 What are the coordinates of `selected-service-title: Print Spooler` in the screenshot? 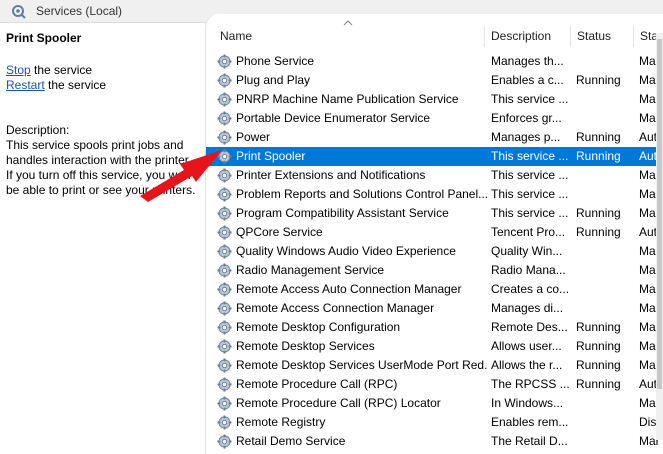 It's located at (44, 38).